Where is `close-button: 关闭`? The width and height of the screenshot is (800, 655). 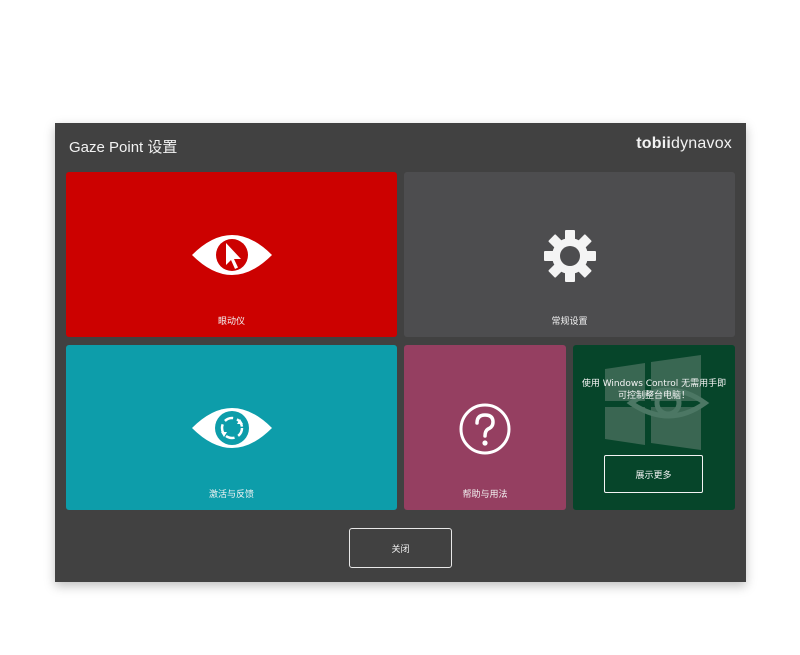
close-button: 关闭 is located at coordinates (400, 548).